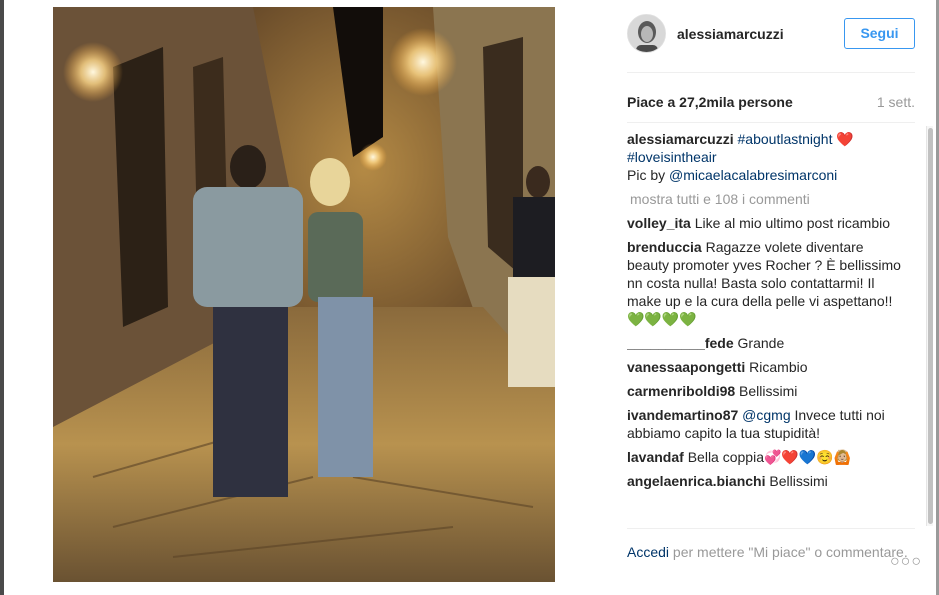  Describe the element at coordinates (696, 481) in the screenshot. I see `comment-username: angelaenrica.bianchi` at that location.